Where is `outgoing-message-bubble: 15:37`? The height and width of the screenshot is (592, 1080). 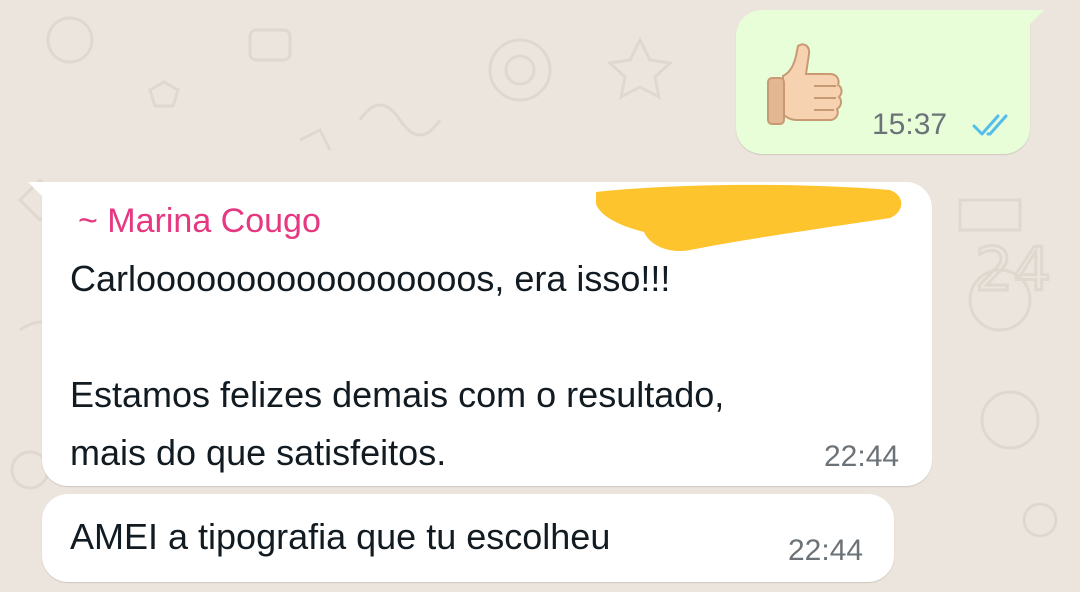
outgoing-message-bubble: 15:37 is located at coordinates (890, 82).